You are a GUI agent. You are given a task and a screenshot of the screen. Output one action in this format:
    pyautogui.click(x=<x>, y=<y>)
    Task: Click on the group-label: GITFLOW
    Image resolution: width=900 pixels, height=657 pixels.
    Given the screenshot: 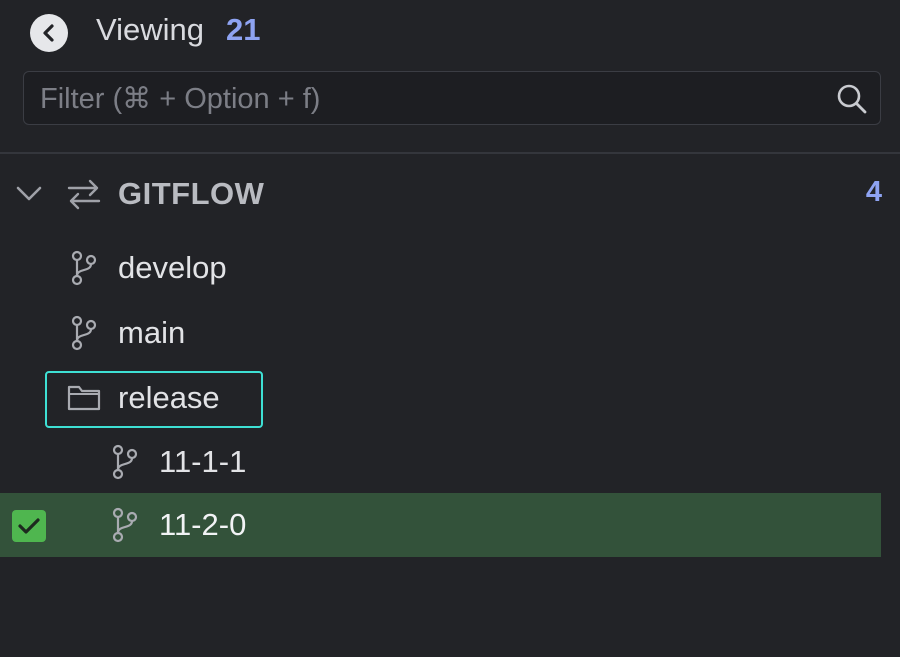 What is the action you would take?
    pyautogui.click(x=191, y=193)
    